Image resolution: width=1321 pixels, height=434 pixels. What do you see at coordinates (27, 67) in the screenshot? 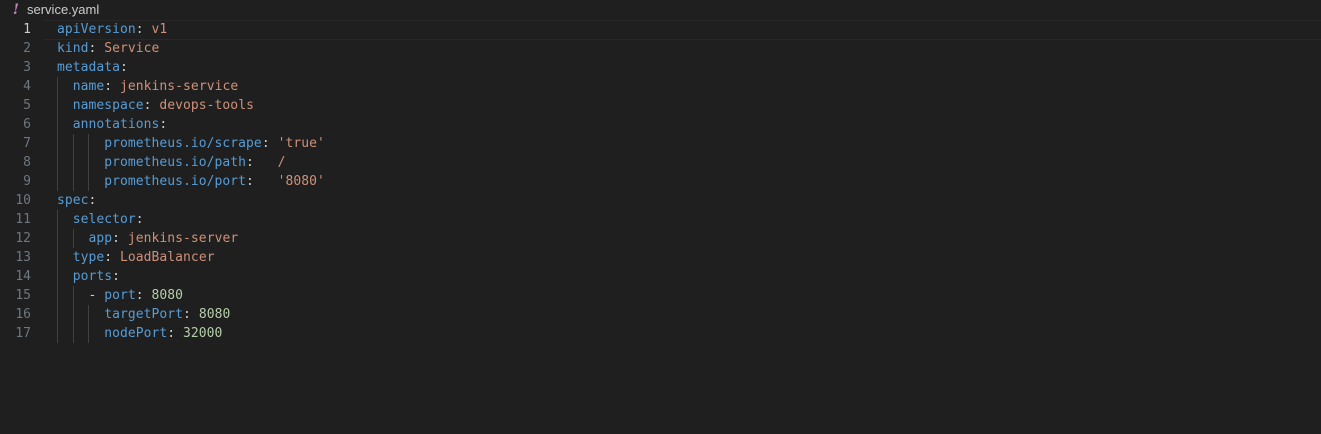
I see `line-number: 3` at bounding box center [27, 67].